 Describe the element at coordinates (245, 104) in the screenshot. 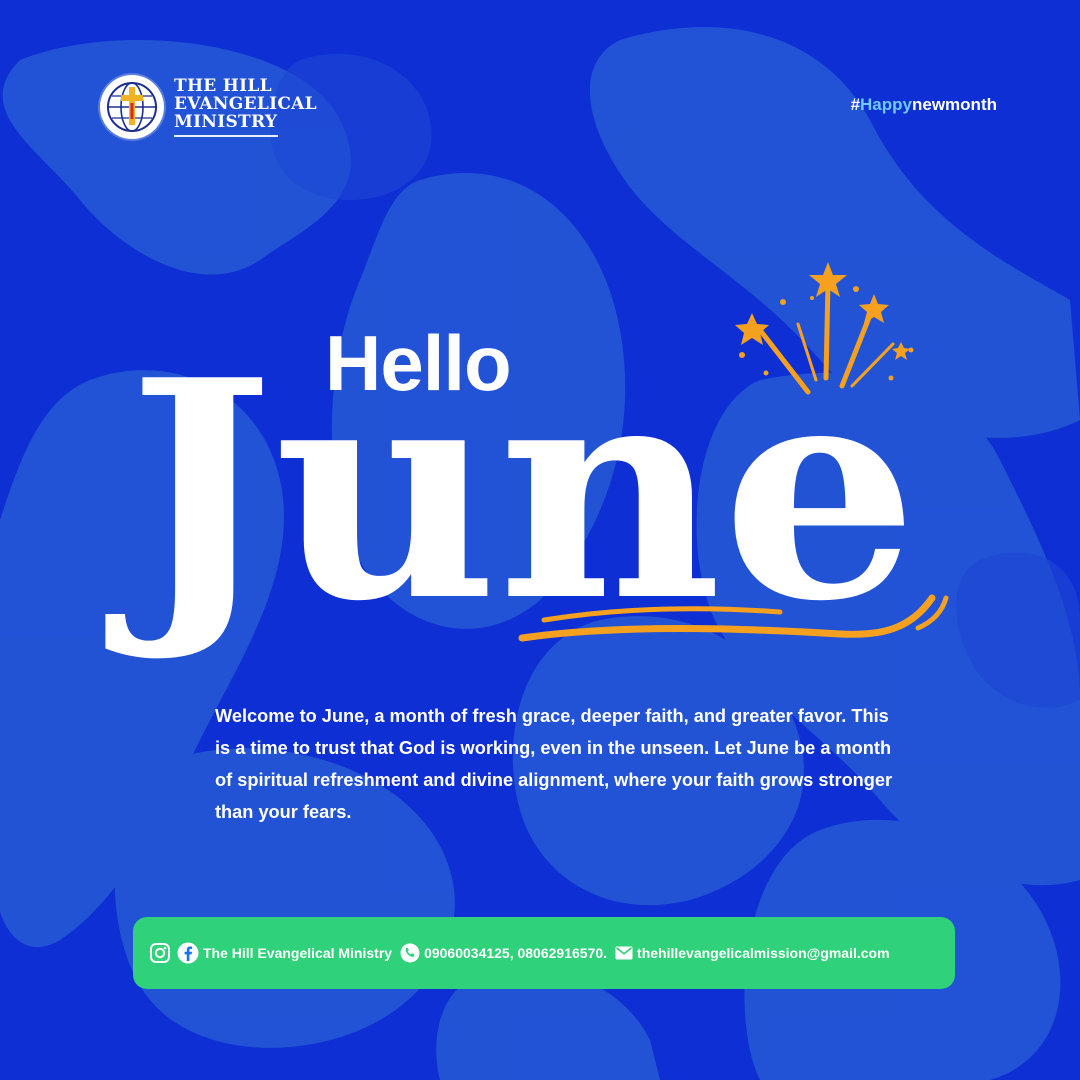

I see `ministry-name-line-2: EVANGELICAL` at that location.